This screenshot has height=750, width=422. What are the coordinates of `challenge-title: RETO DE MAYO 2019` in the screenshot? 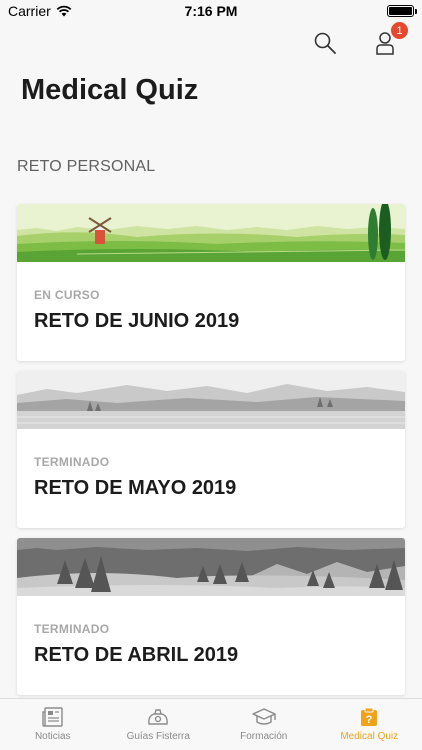 It's located at (135, 488).